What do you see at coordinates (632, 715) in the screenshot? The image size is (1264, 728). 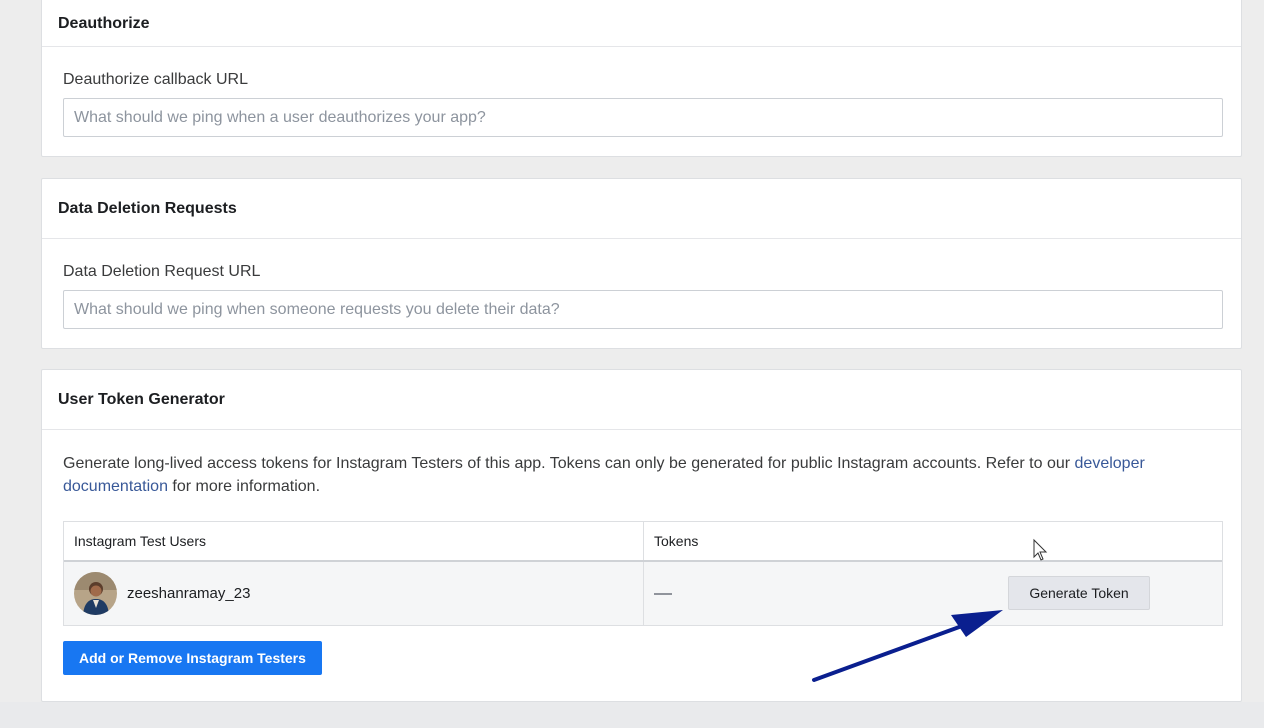 I see `page-bottom-area` at bounding box center [632, 715].